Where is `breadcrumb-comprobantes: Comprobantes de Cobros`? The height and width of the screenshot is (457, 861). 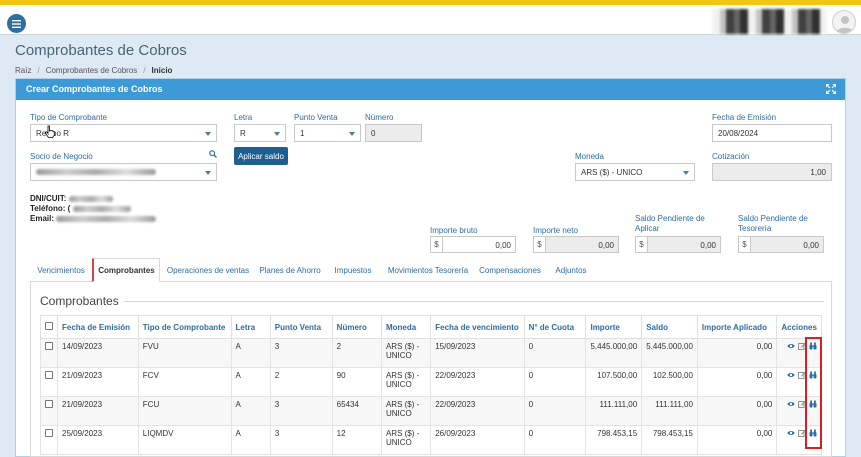
breadcrumb-comprobantes: Comprobantes de Cobros is located at coordinates (92, 70).